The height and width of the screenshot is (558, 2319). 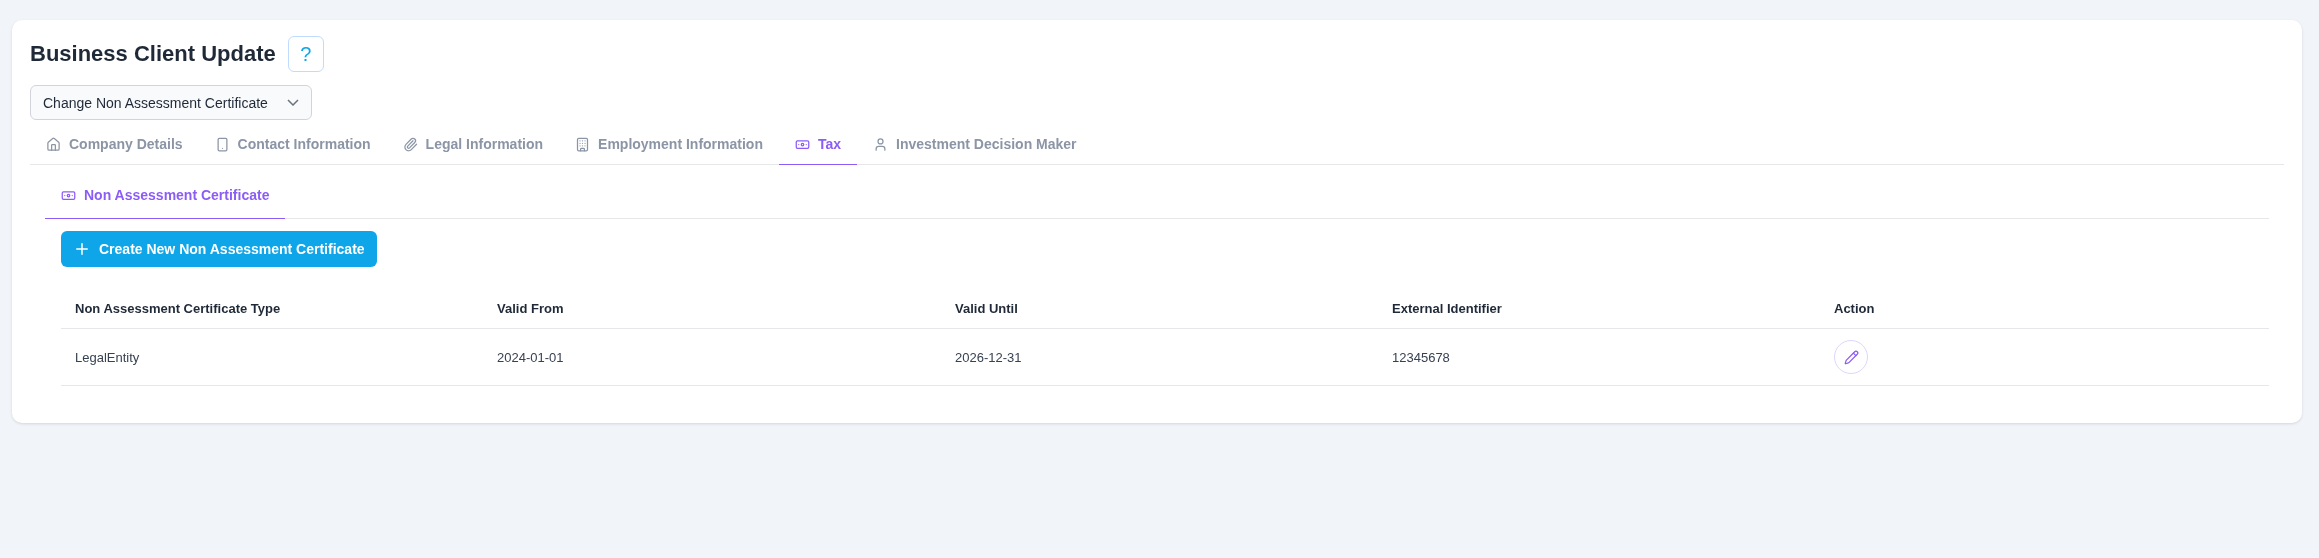 I want to click on column-header: Non Assessment Certificate Type, so click(x=178, y=309).